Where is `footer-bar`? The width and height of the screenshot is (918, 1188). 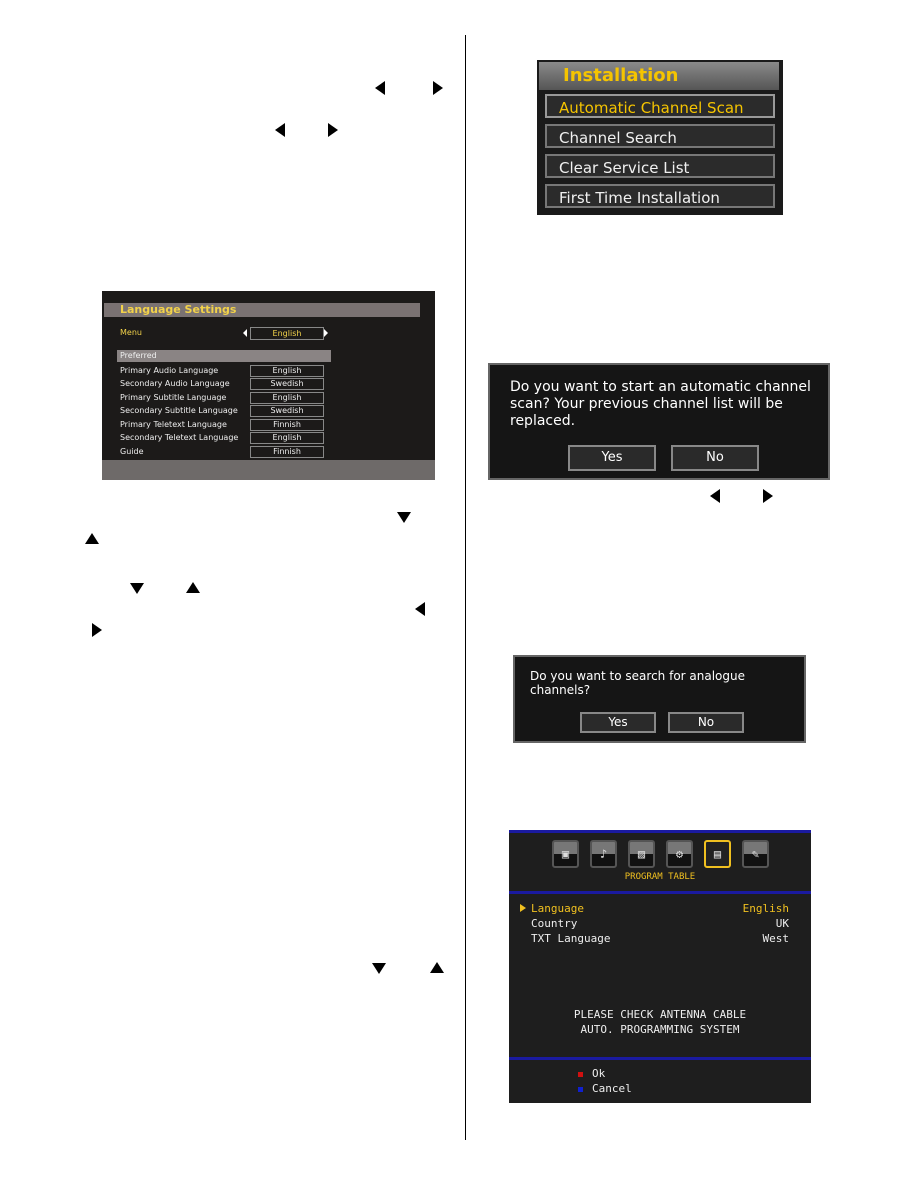 footer-bar is located at coordinates (268, 470).